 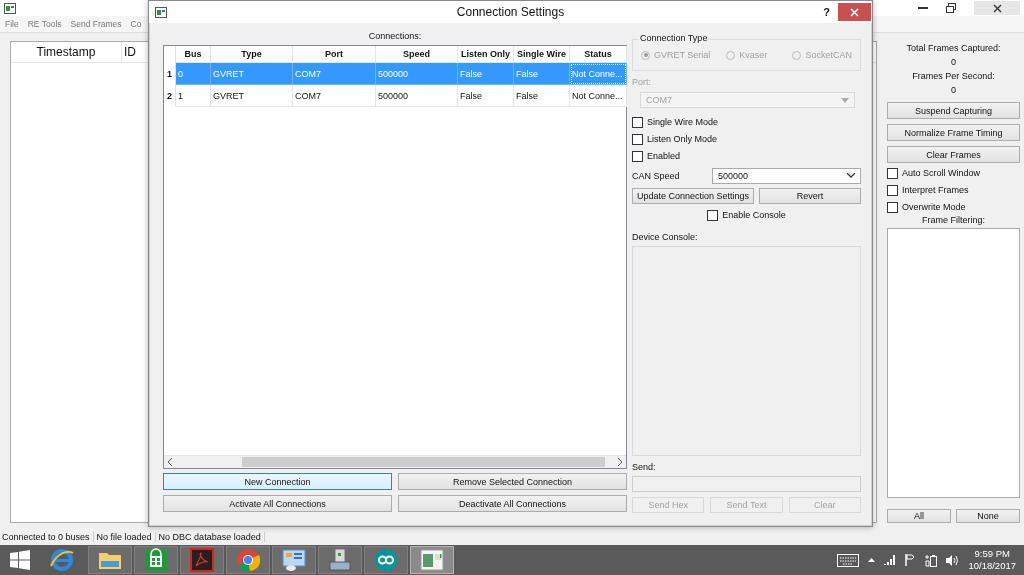 I want to click on row-number: 1, so click(x=170, y=74).